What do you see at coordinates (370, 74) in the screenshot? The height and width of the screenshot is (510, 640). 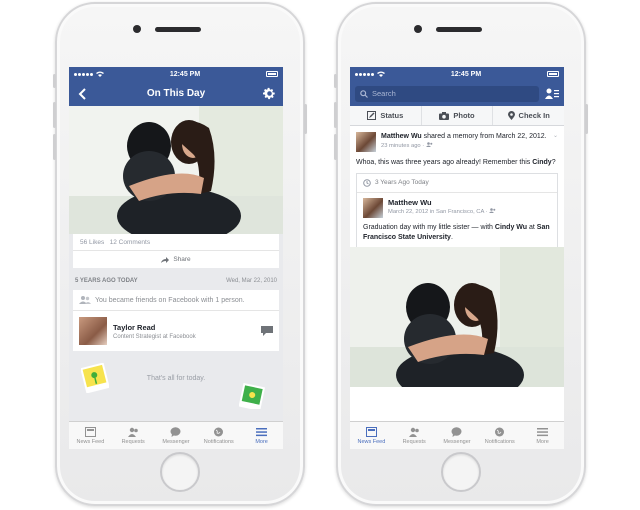 I see `signal-icon` at bounding box center [370, 74].